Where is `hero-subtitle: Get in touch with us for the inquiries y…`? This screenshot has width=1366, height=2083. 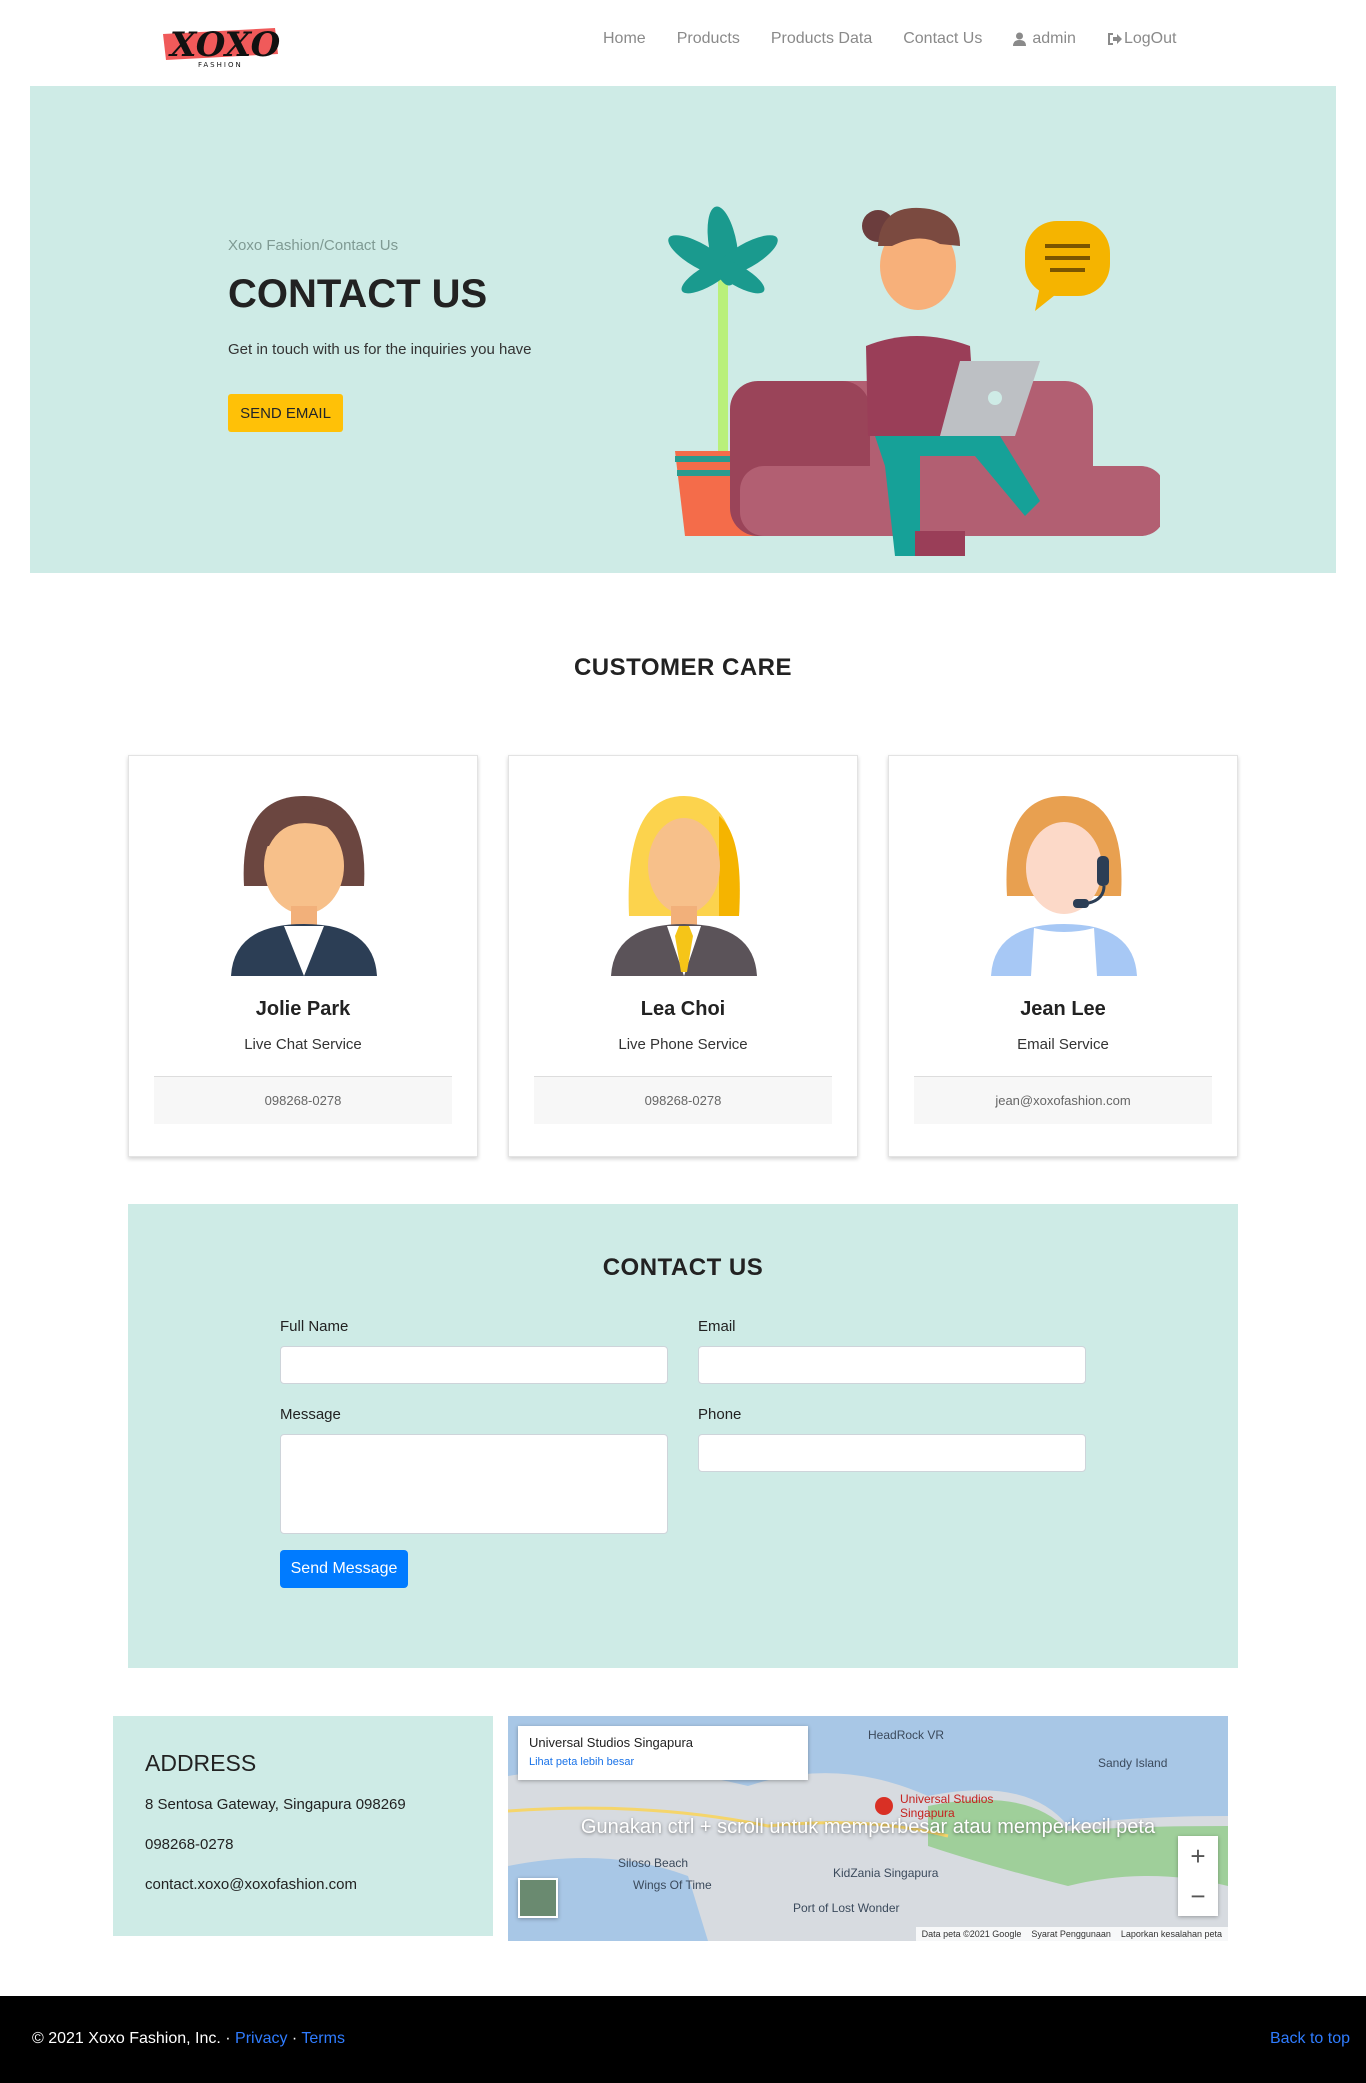 hero-subtitle: Get in touch with us for the inquiries y… is located at coordinates (380, 349).